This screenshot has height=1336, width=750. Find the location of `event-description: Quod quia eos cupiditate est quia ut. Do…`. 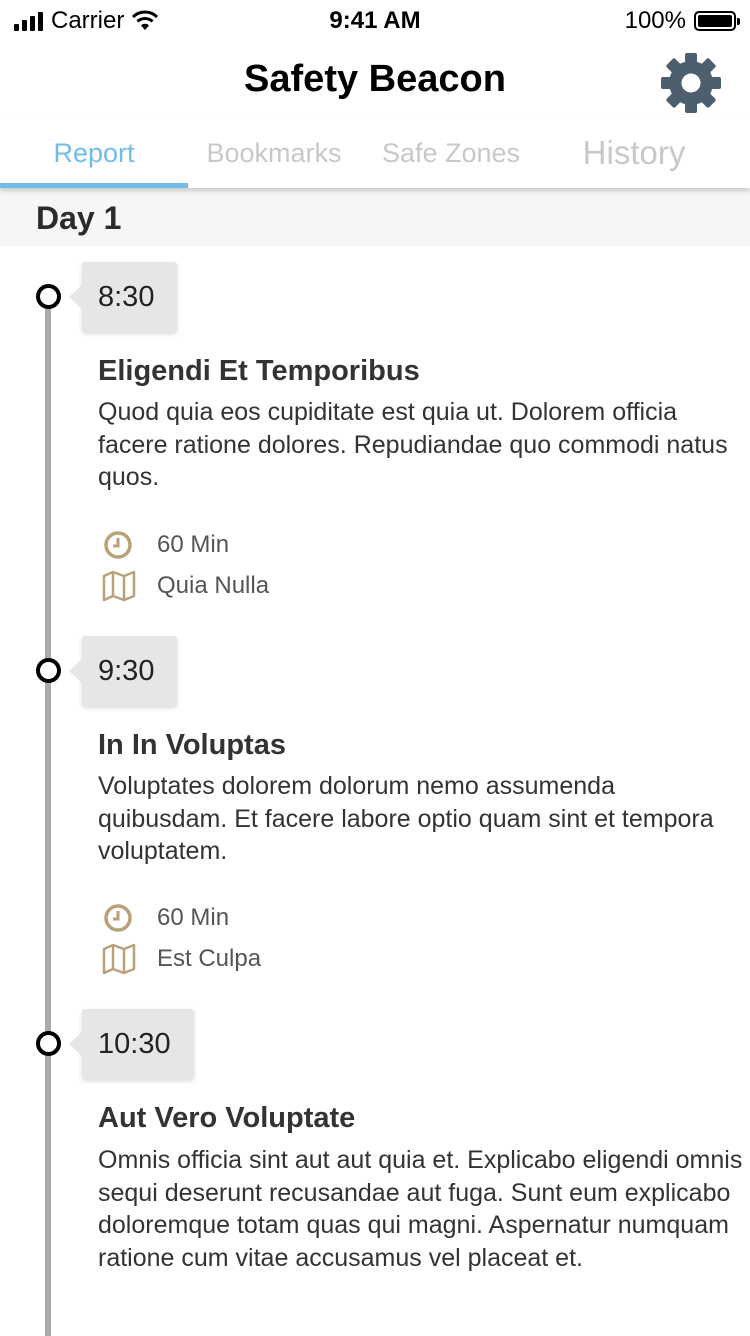

event-description: Quod quia eos cupiditate est quia ut. Do… is located at coordinates (413, 444).